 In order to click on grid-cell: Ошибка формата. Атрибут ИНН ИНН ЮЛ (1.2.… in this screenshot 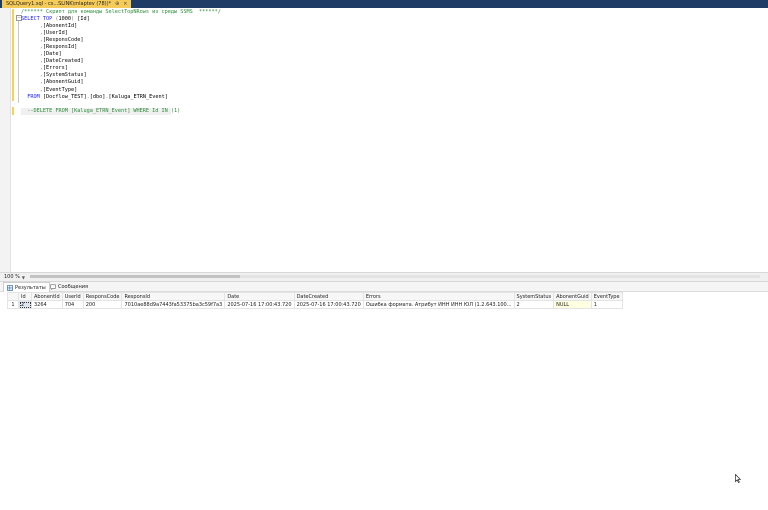, I will do `click(438, 304)`.